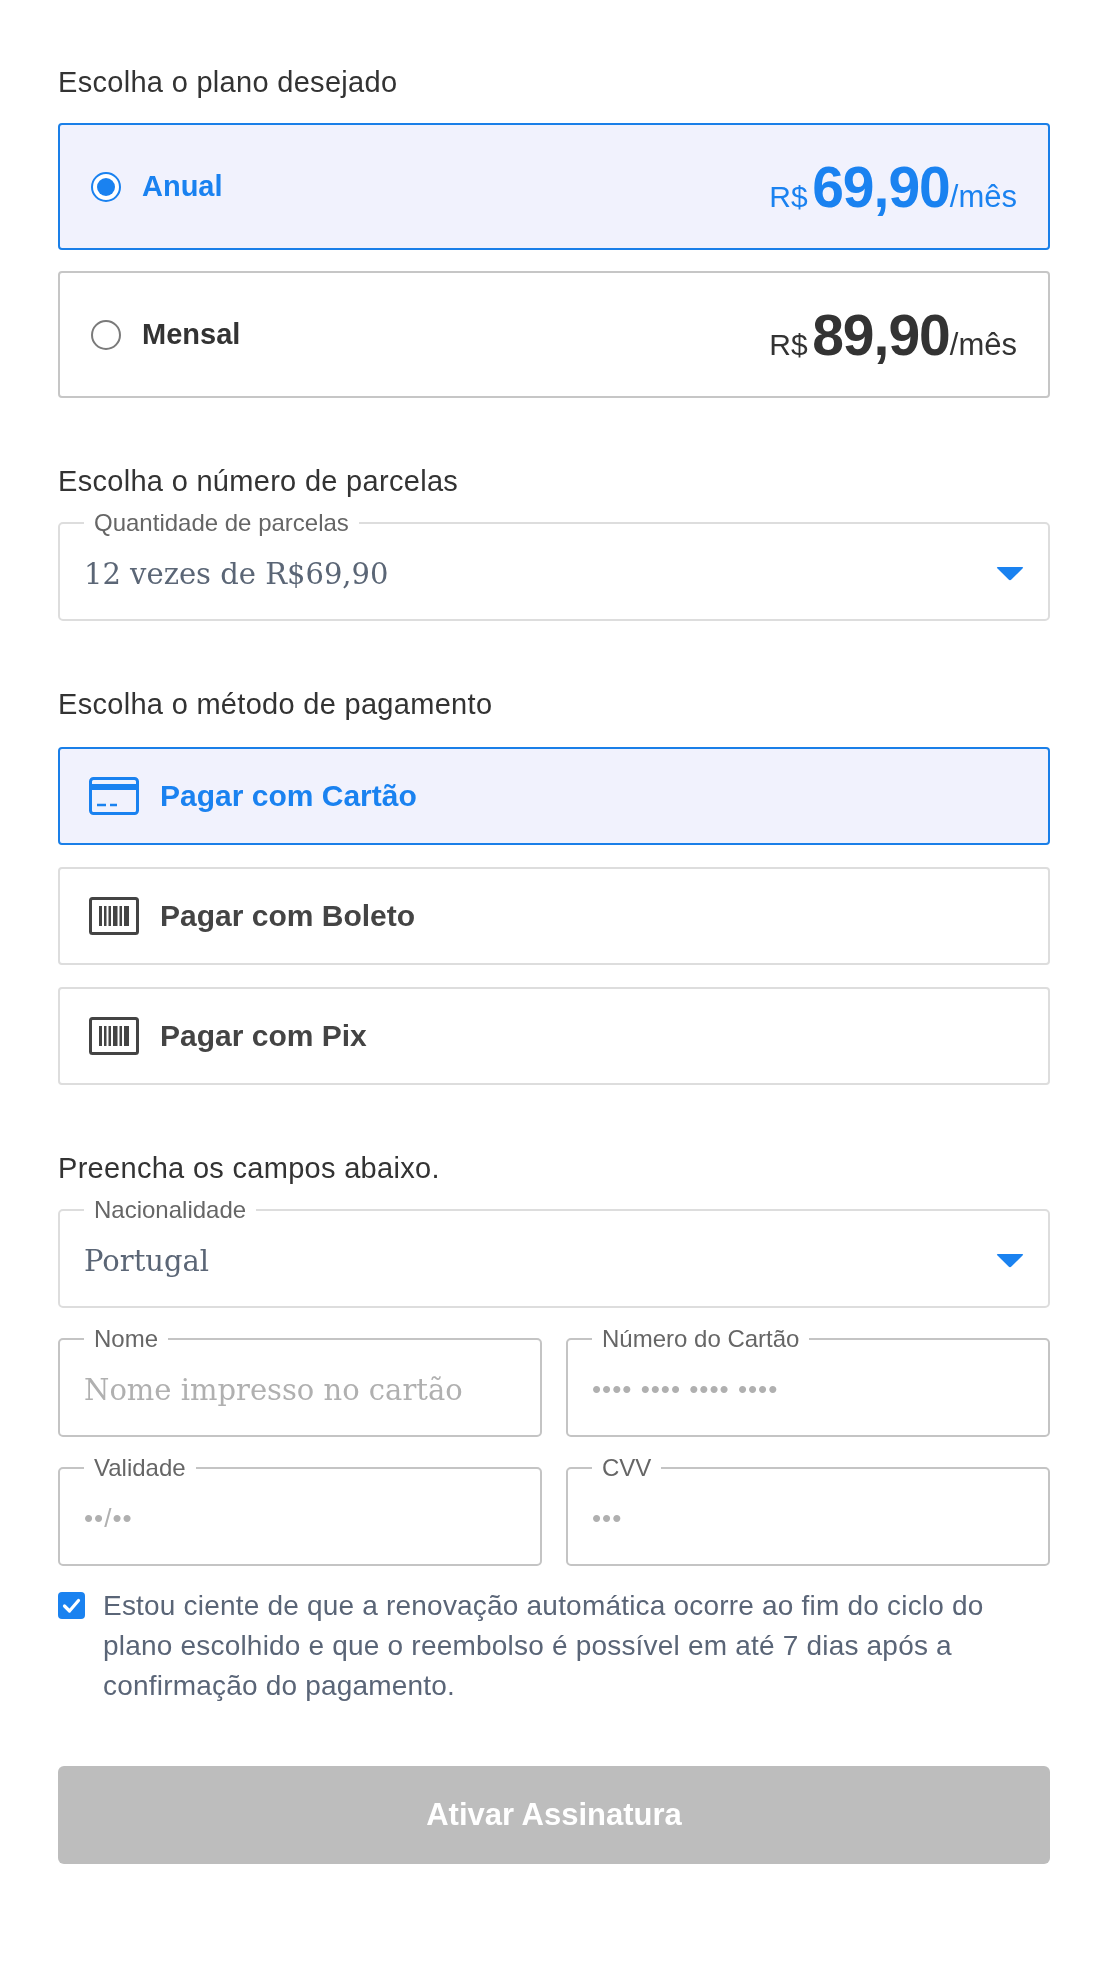 This screenshot has height=1986, width=1108. What do you see at coordinates (114, 796) in the screenshot?
I see `credit-card-icon` at bounding box center [114, 796].